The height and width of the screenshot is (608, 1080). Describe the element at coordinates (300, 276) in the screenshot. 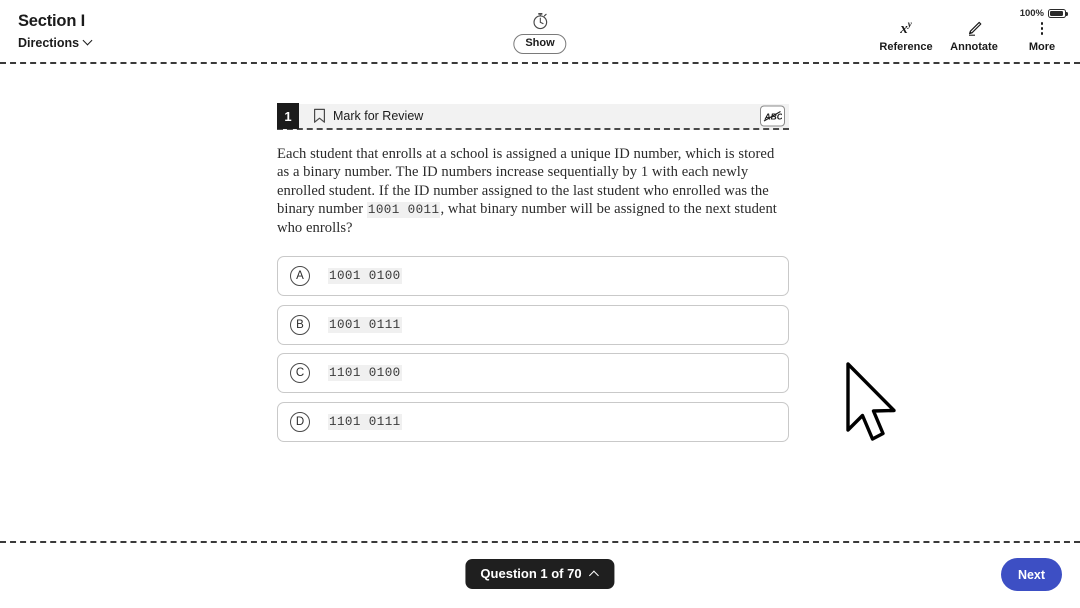

I see `choice-letter-a: A` at that location.